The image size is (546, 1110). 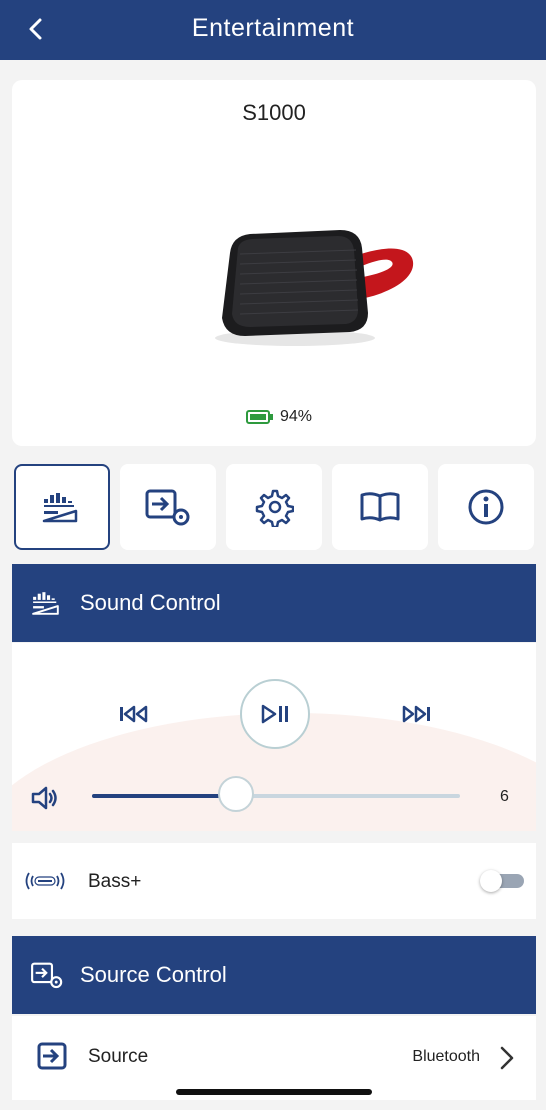 What do you see at coordinates (504, 796) in the screenshot?
I see `volume-value: 6` at bounding box center [504, 796].